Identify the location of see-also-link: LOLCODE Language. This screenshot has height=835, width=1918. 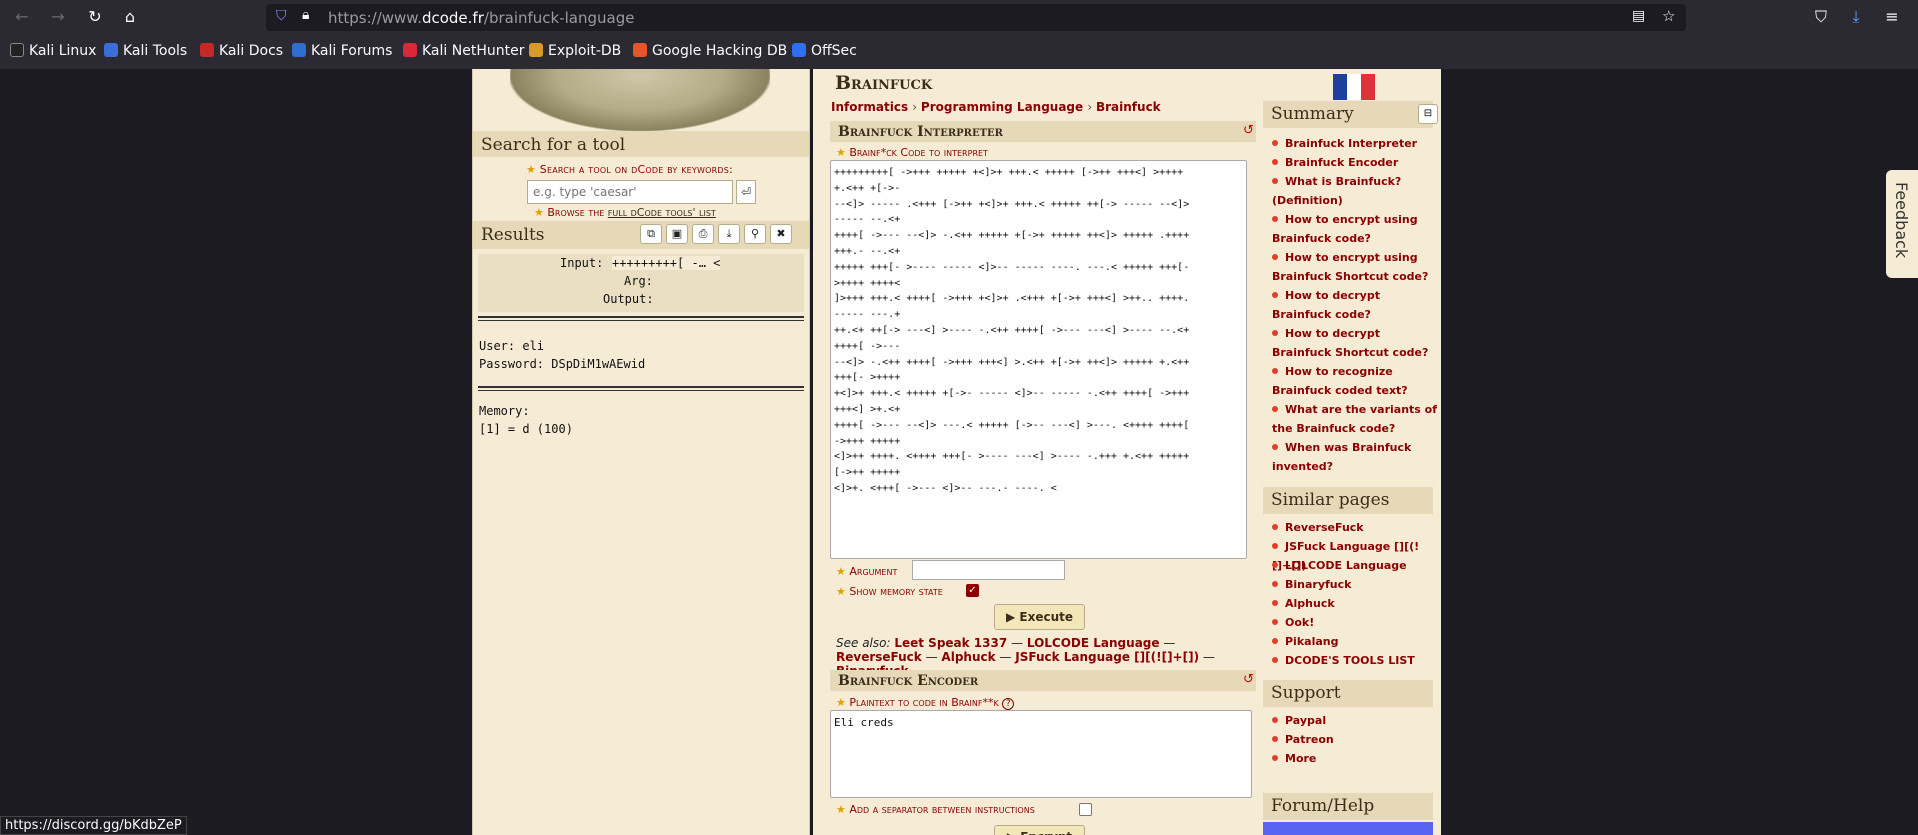
(1093, 643).